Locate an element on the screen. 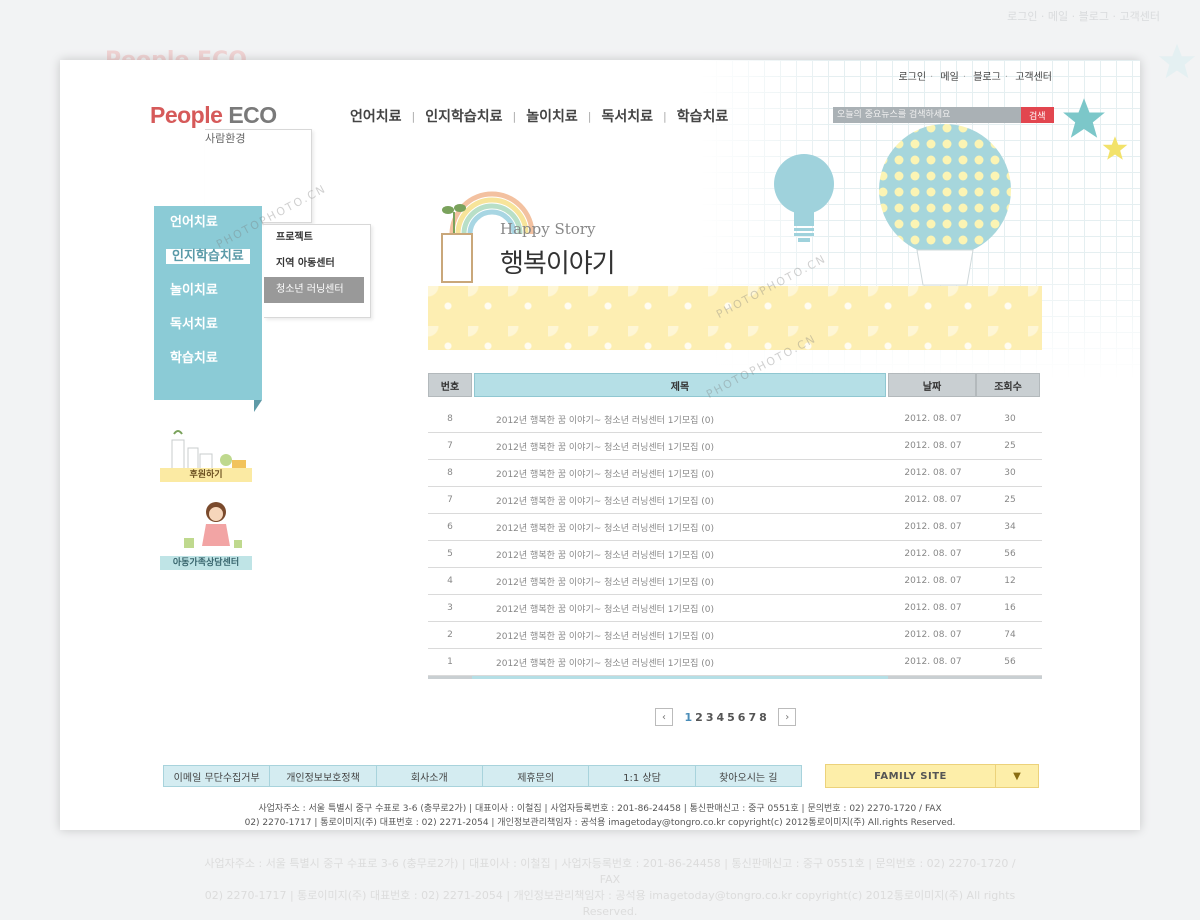 The height and width of the screenshot is (920, 1200). footer-link-privacy-policy: 개인정보보호정책 is located at coordinates (323, 776).